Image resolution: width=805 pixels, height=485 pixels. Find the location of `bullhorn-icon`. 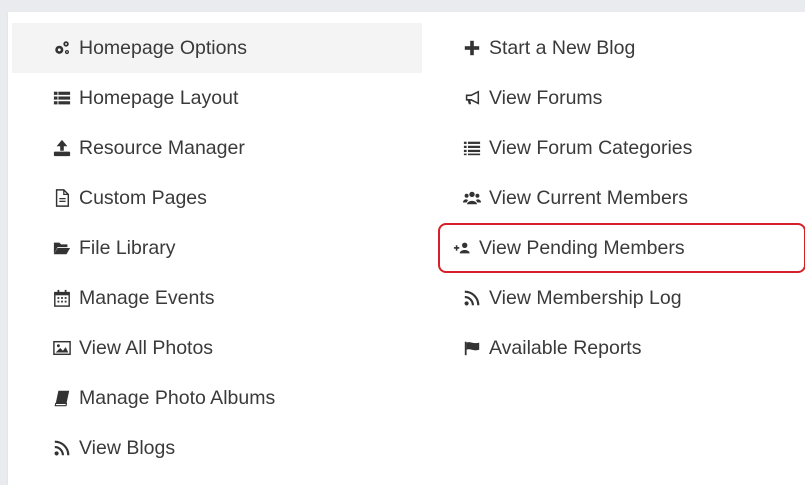

bullhorn-icon is located at coordinates (472, 98).